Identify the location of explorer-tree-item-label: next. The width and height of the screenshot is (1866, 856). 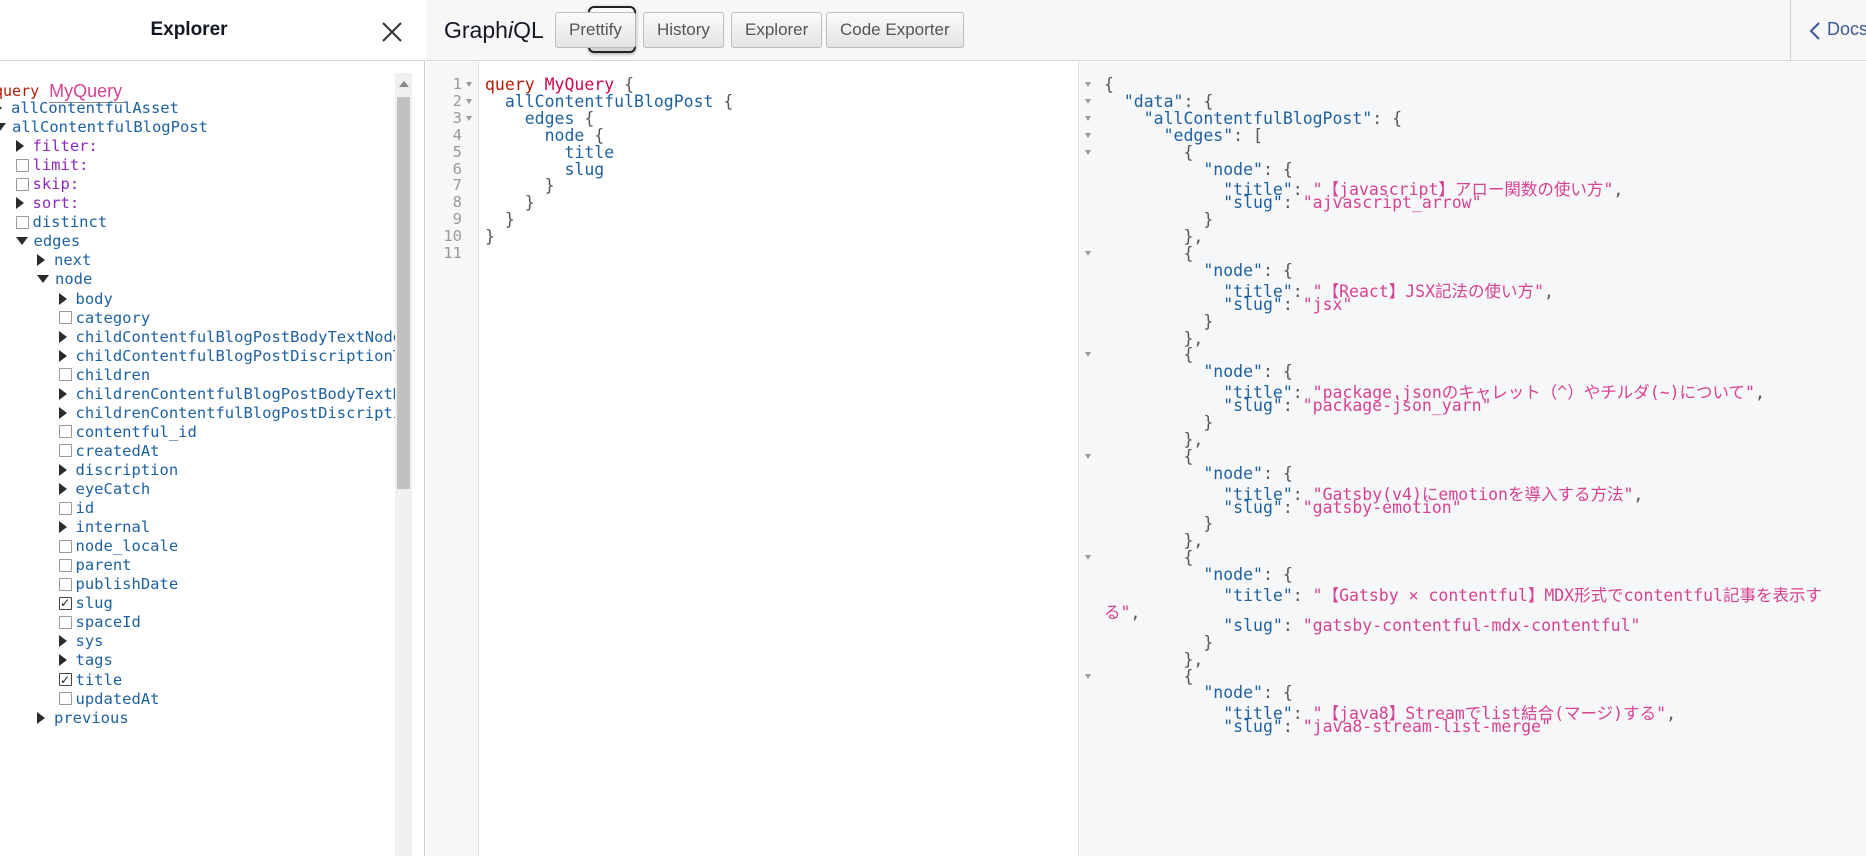
(73, 260).